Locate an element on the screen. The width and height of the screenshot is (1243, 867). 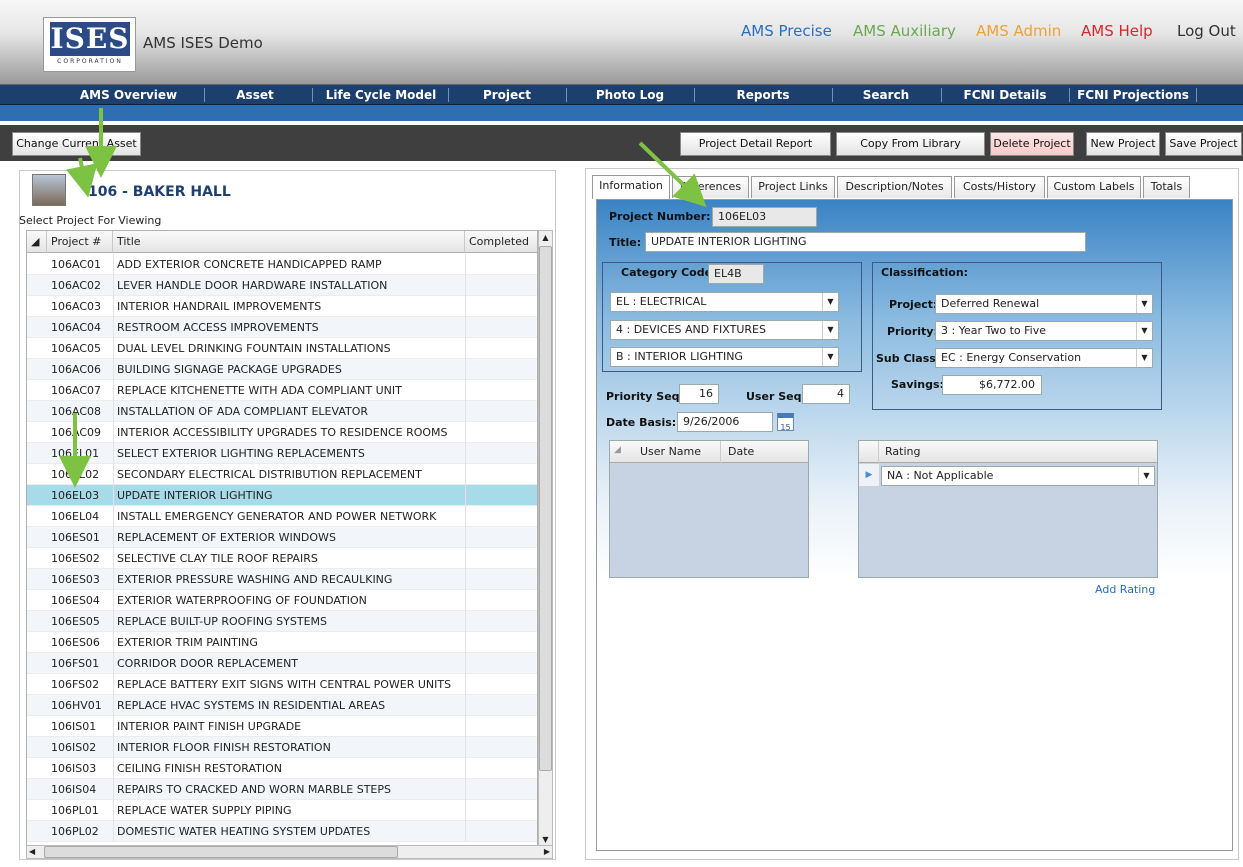
nav-fcni-details: FCNI Details is located at coordinates (1005, 95).